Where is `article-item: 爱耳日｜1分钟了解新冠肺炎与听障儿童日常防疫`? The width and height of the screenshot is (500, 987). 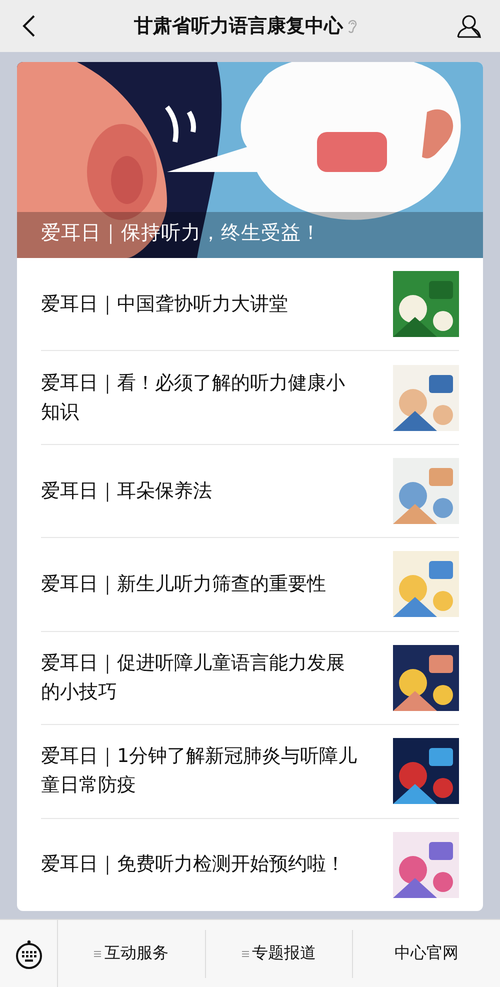 article-item: 爱耳日｜1分钟了解新冠肺炎与听障儿童日常防疫 is located at coordinates (250, 772).